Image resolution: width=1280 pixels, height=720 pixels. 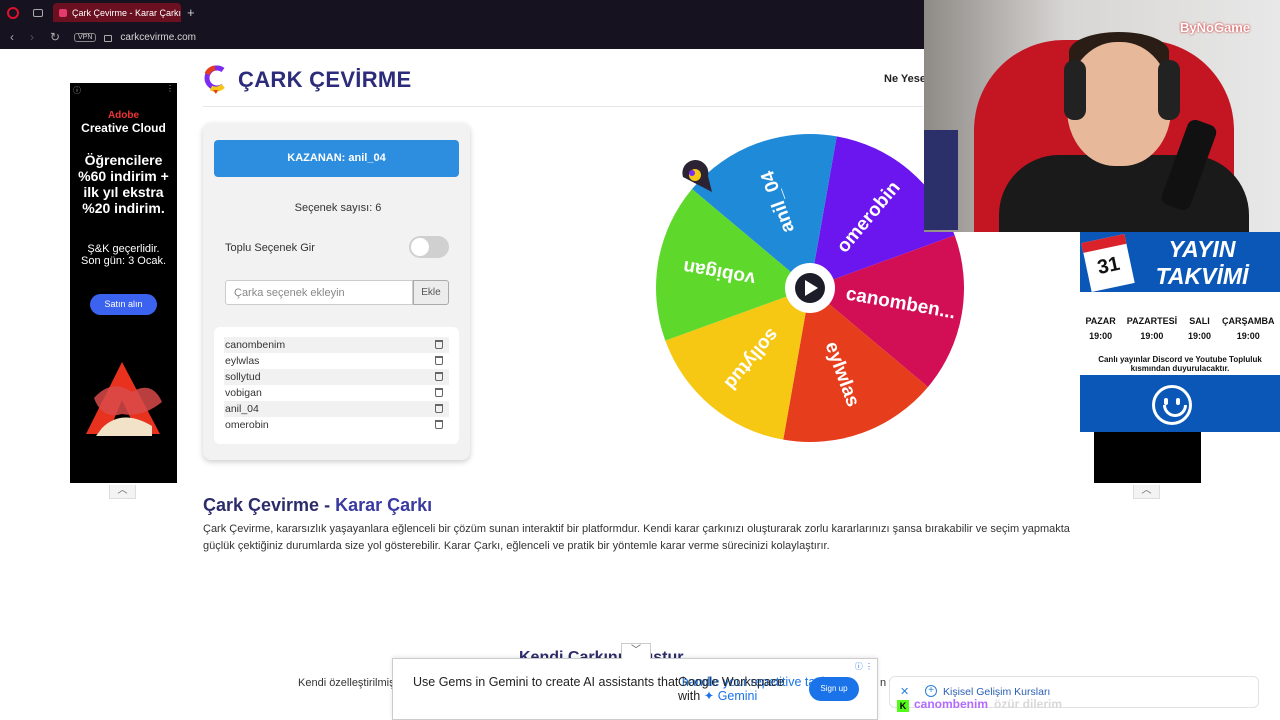 I want to click on new-tab-icon: +, so click(x=191, y=12).